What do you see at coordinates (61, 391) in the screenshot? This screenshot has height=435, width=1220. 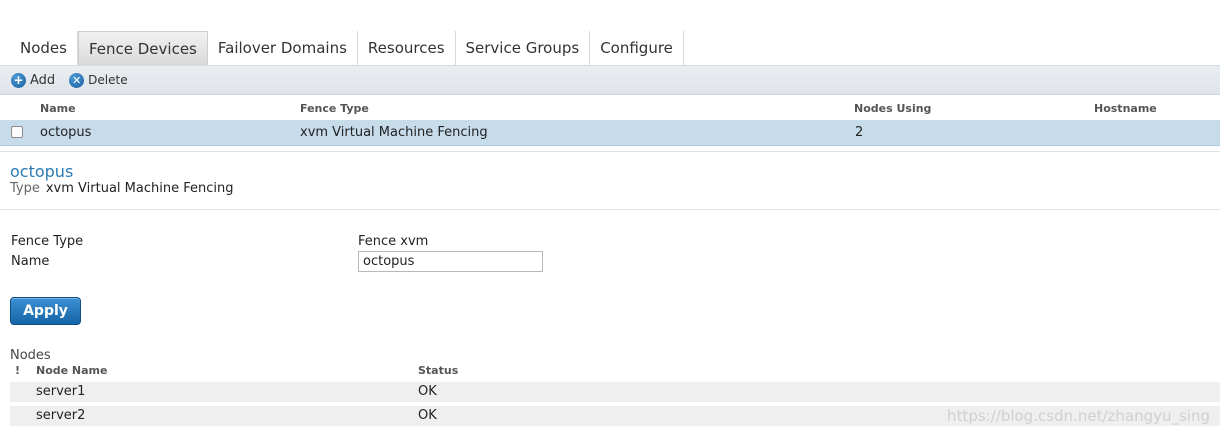 I see `node-name-cell: server1` at bounding box center [61, 391].